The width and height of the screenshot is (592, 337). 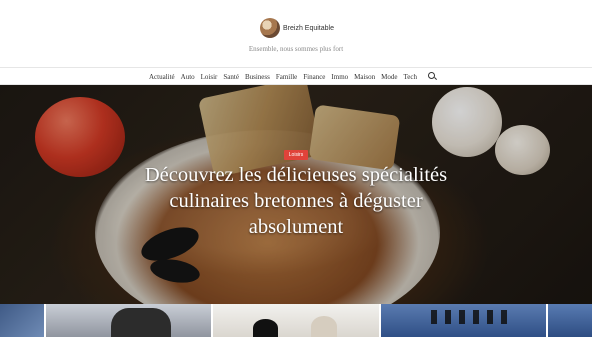 I want to click on site-logo: Breizh Equitable, so click(x=300, y=28).